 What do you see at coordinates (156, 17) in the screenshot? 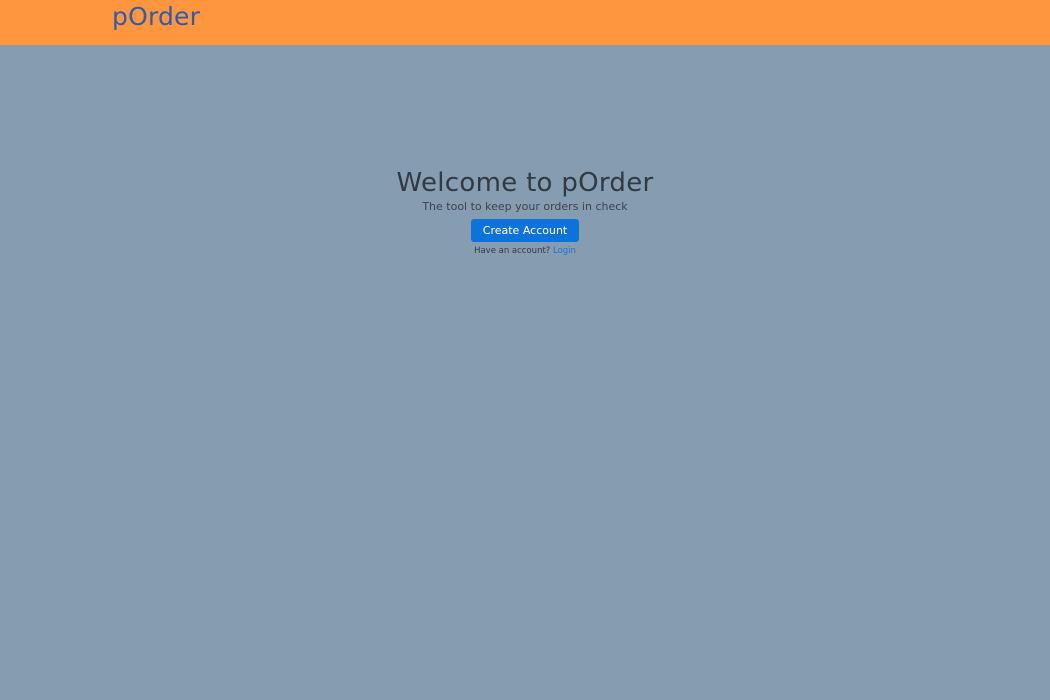
I see `brand-logo-link: pOrder` at bounding box center [156, 17].